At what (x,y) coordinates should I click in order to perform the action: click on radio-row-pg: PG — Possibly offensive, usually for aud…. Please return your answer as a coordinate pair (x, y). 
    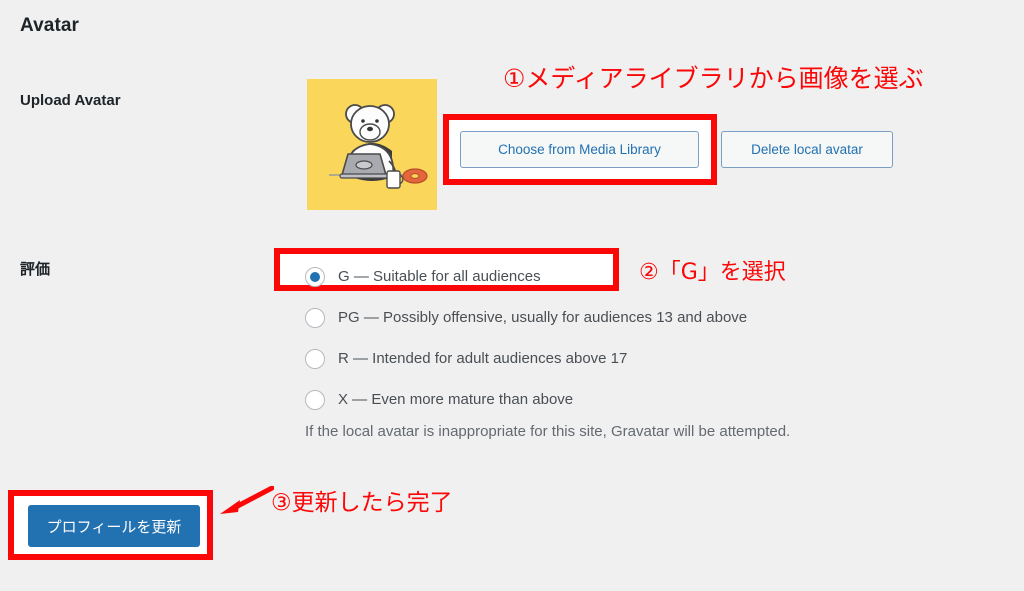
    Looking at the image, I should click on (635, 317).